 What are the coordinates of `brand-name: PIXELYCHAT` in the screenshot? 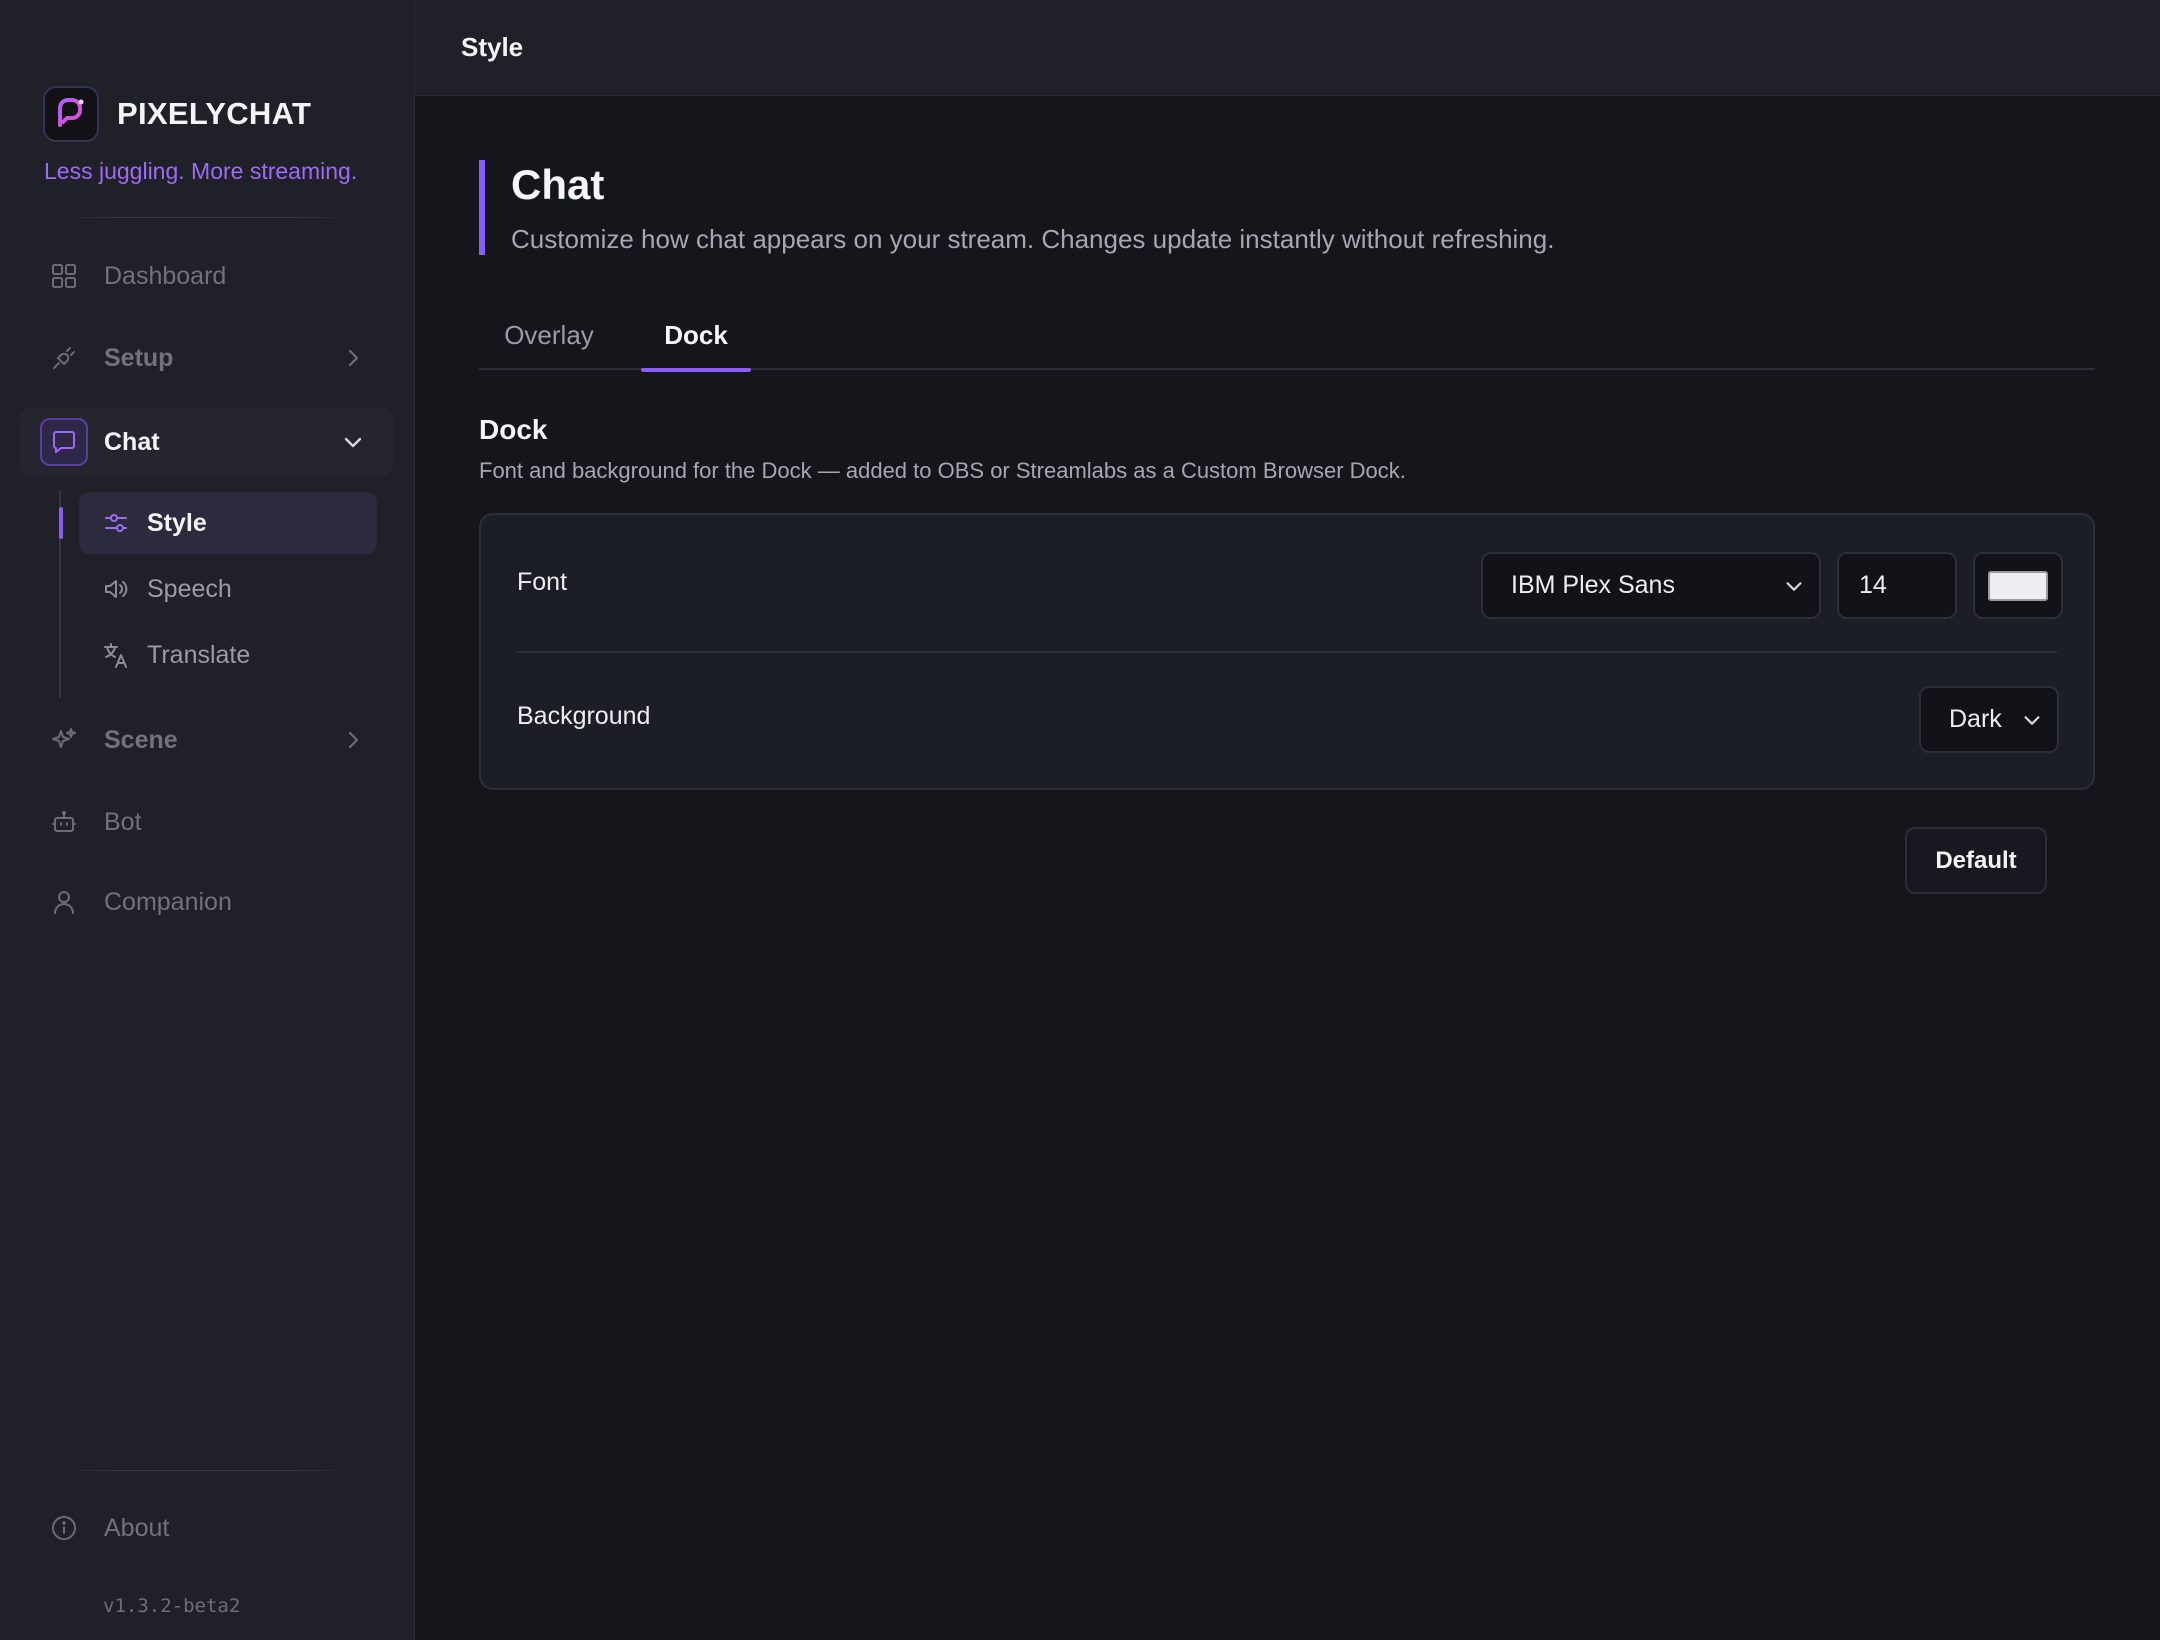 It's located at (214, 113).